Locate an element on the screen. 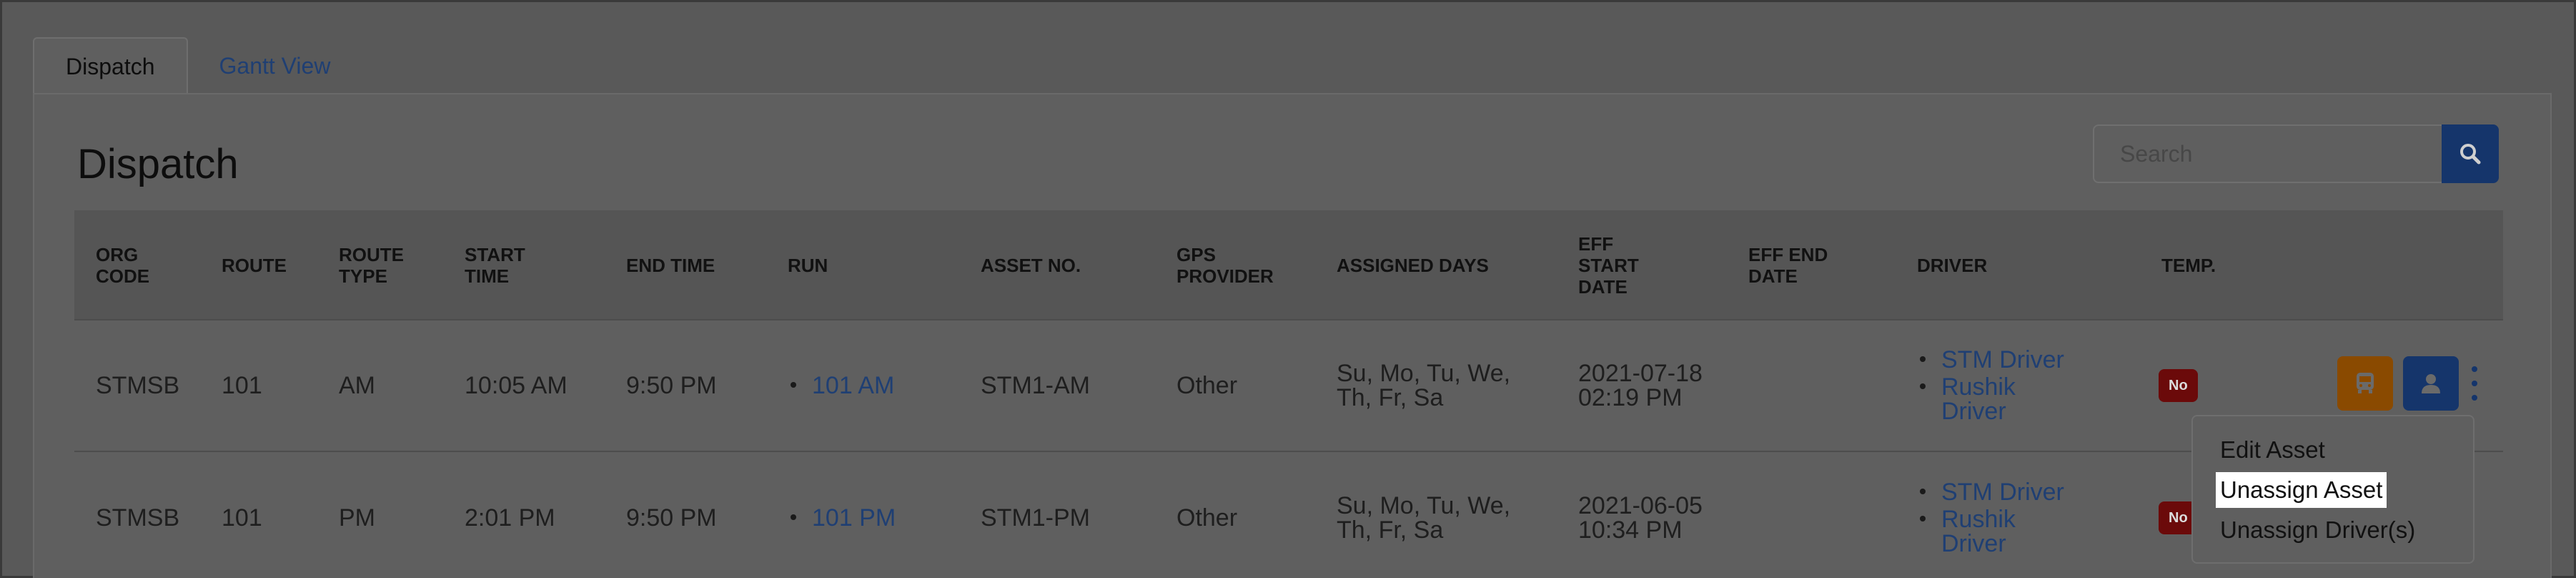 The image size is (2576, 578). run-list-item: 101 PM is located at coordinates (842, 518).